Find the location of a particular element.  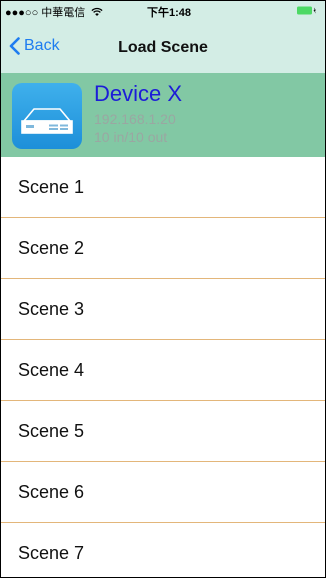

device-header: Device X 192.168.1.20 10 in/10 out is located at coordinates (163, 115).